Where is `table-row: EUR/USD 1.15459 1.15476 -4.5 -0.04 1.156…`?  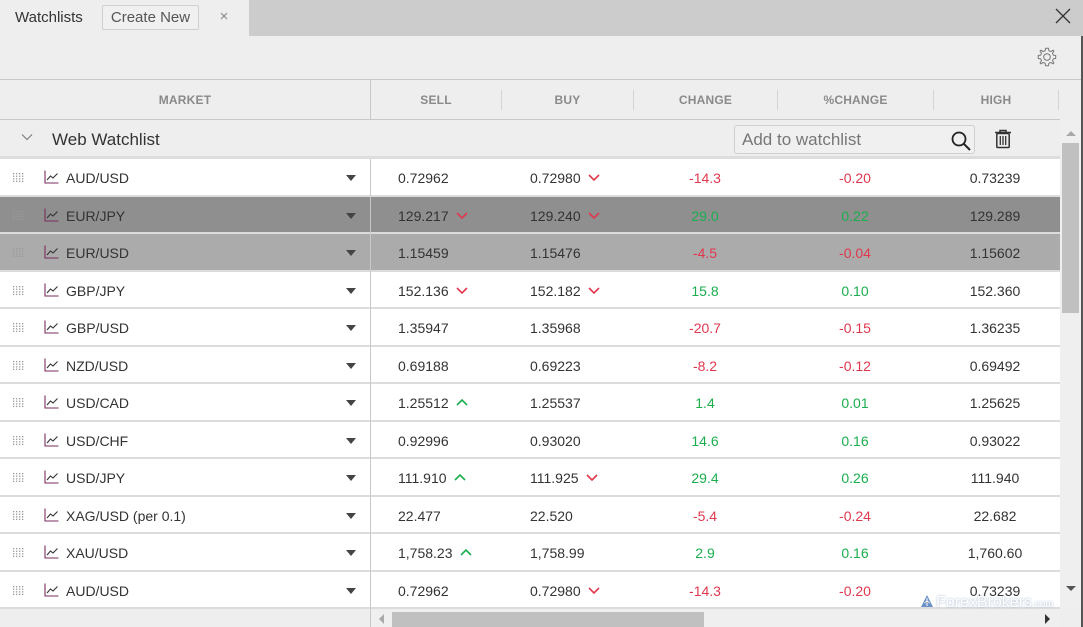 table-row: EUR/USD 1.15459 1.15476 -4.5 -0.04 1.156… is located at coordinates (530, 253).